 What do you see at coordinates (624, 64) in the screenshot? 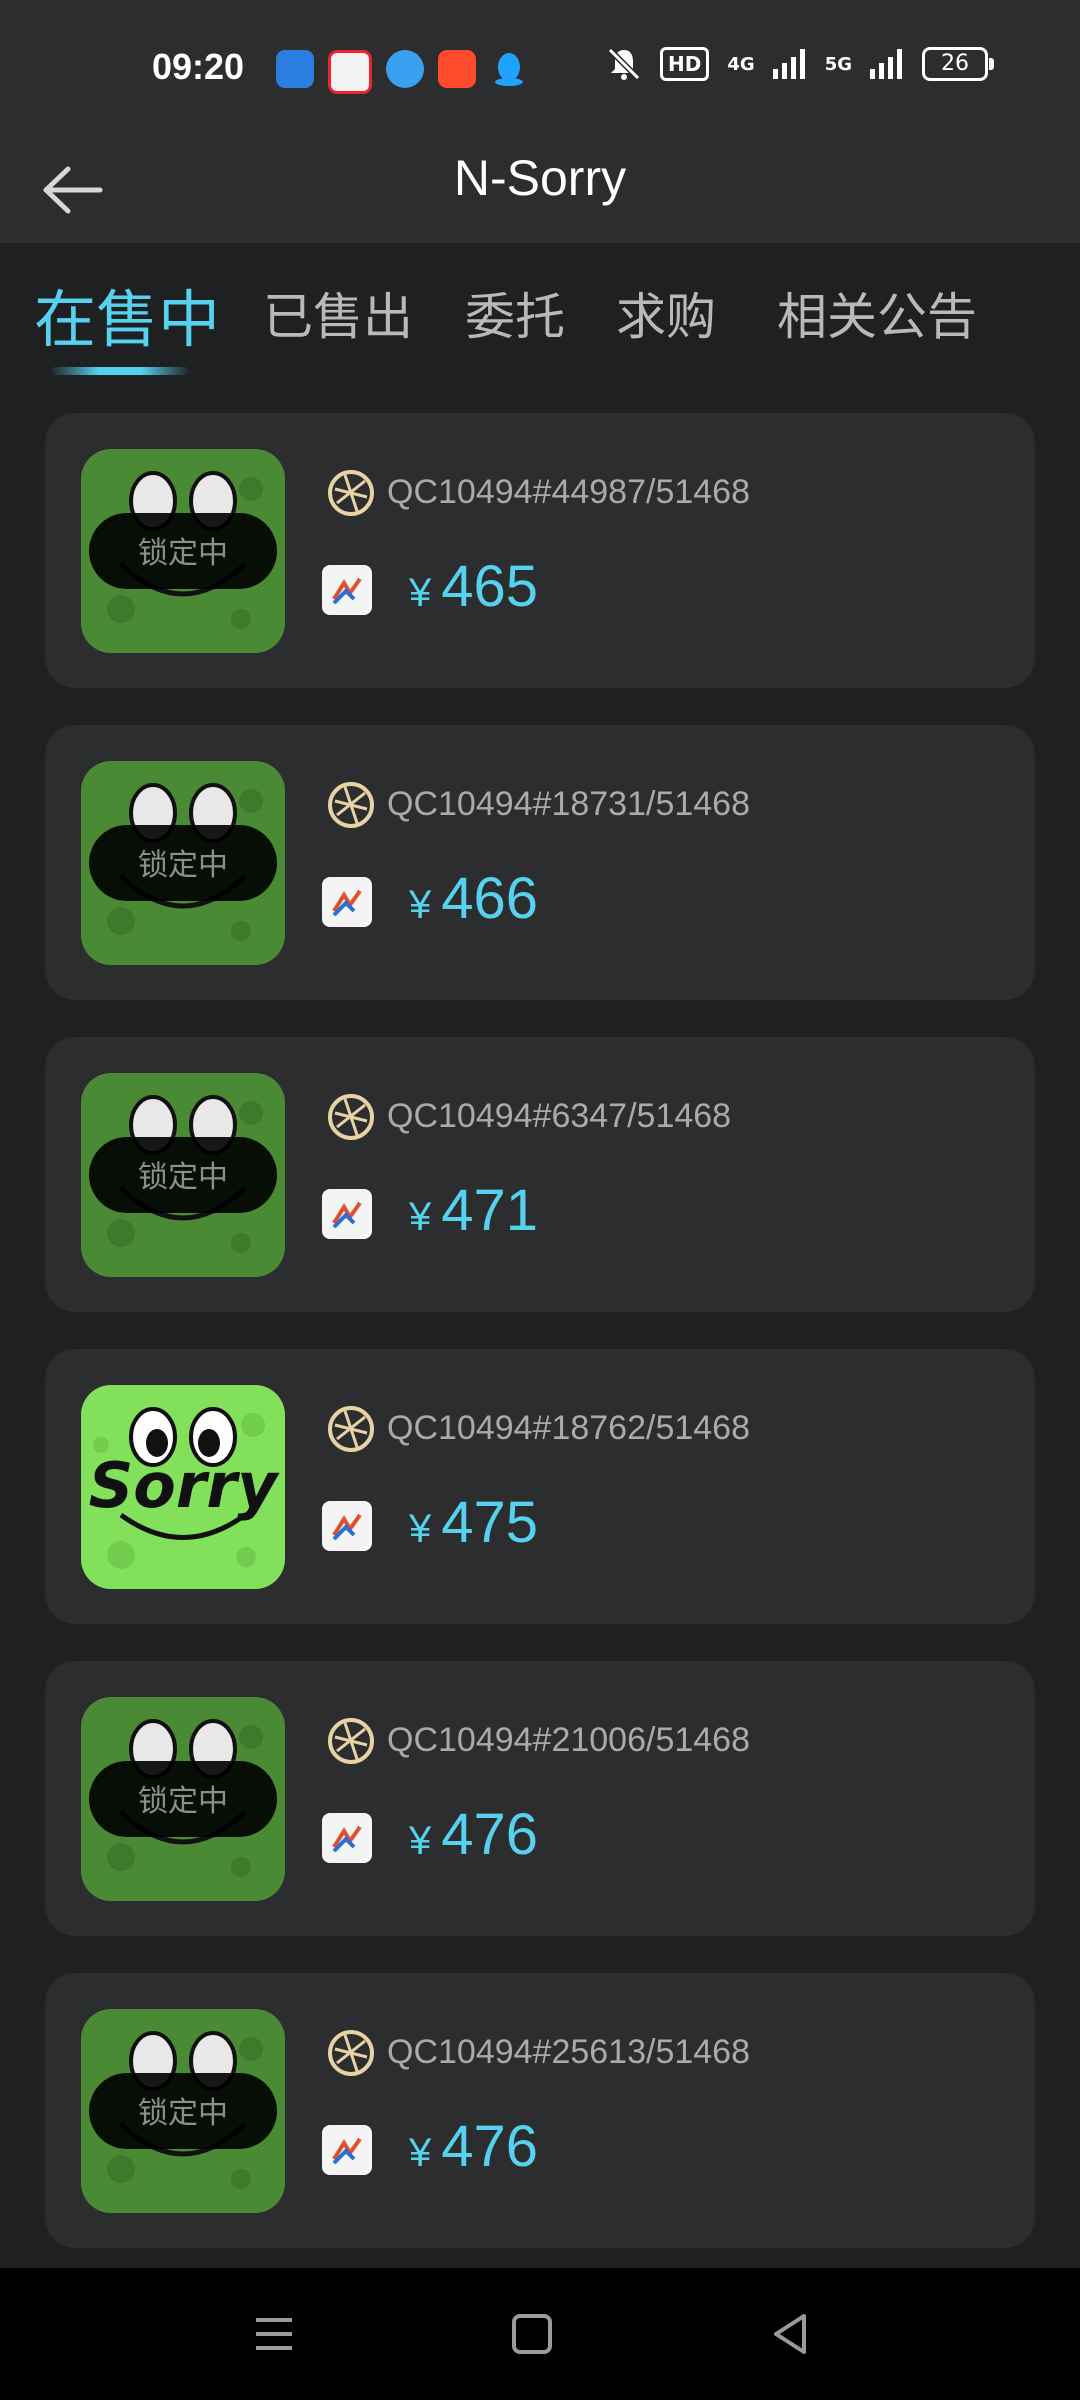
I see `mute-bell-icon` at bounding box center [624, 64].